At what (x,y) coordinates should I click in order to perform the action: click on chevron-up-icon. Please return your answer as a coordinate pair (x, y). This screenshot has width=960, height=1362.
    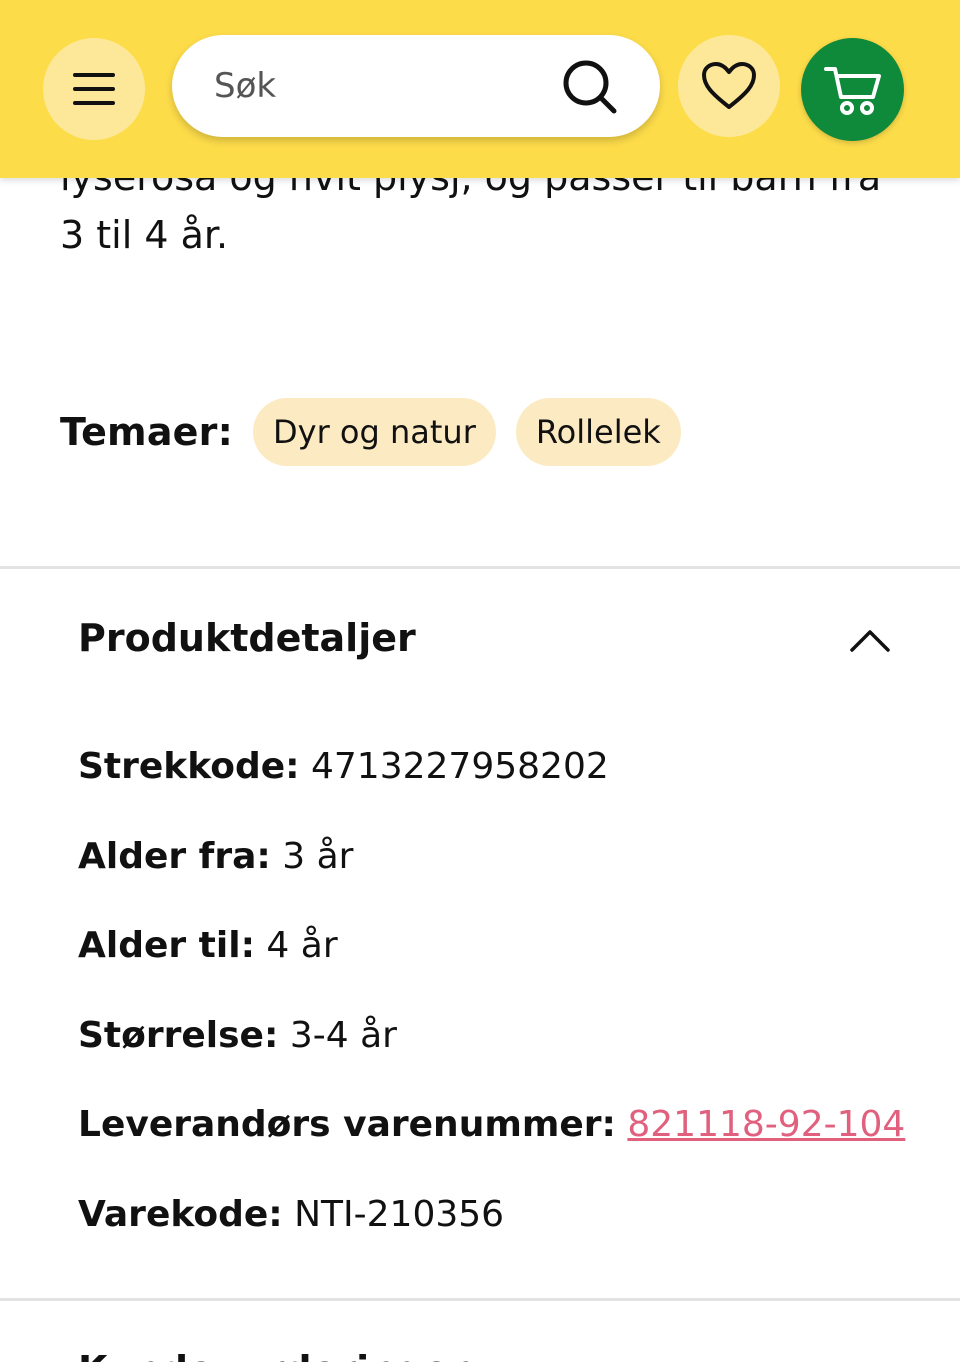
    Looking at the image, I should click on (870, 641).